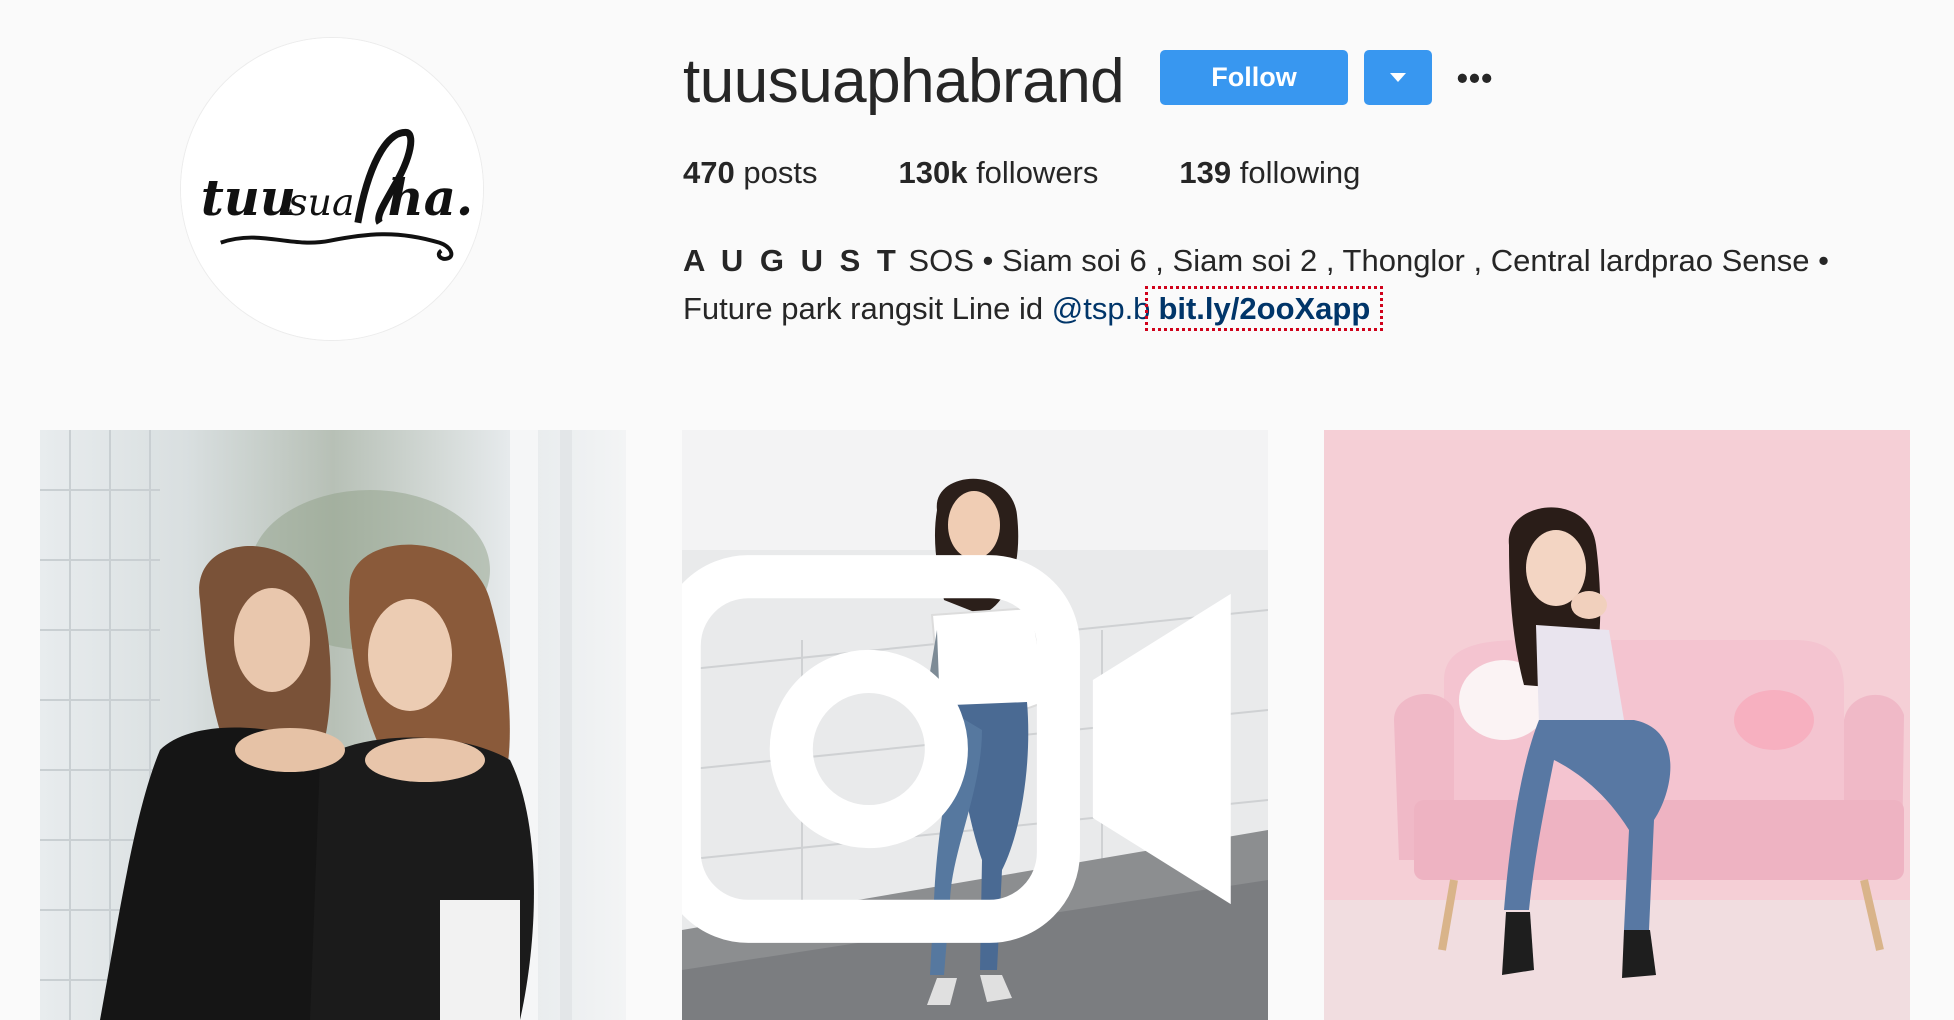 This screenshot has height=1020, width=1954. I want to click on posts-label-text: posts, so click(780, 172).